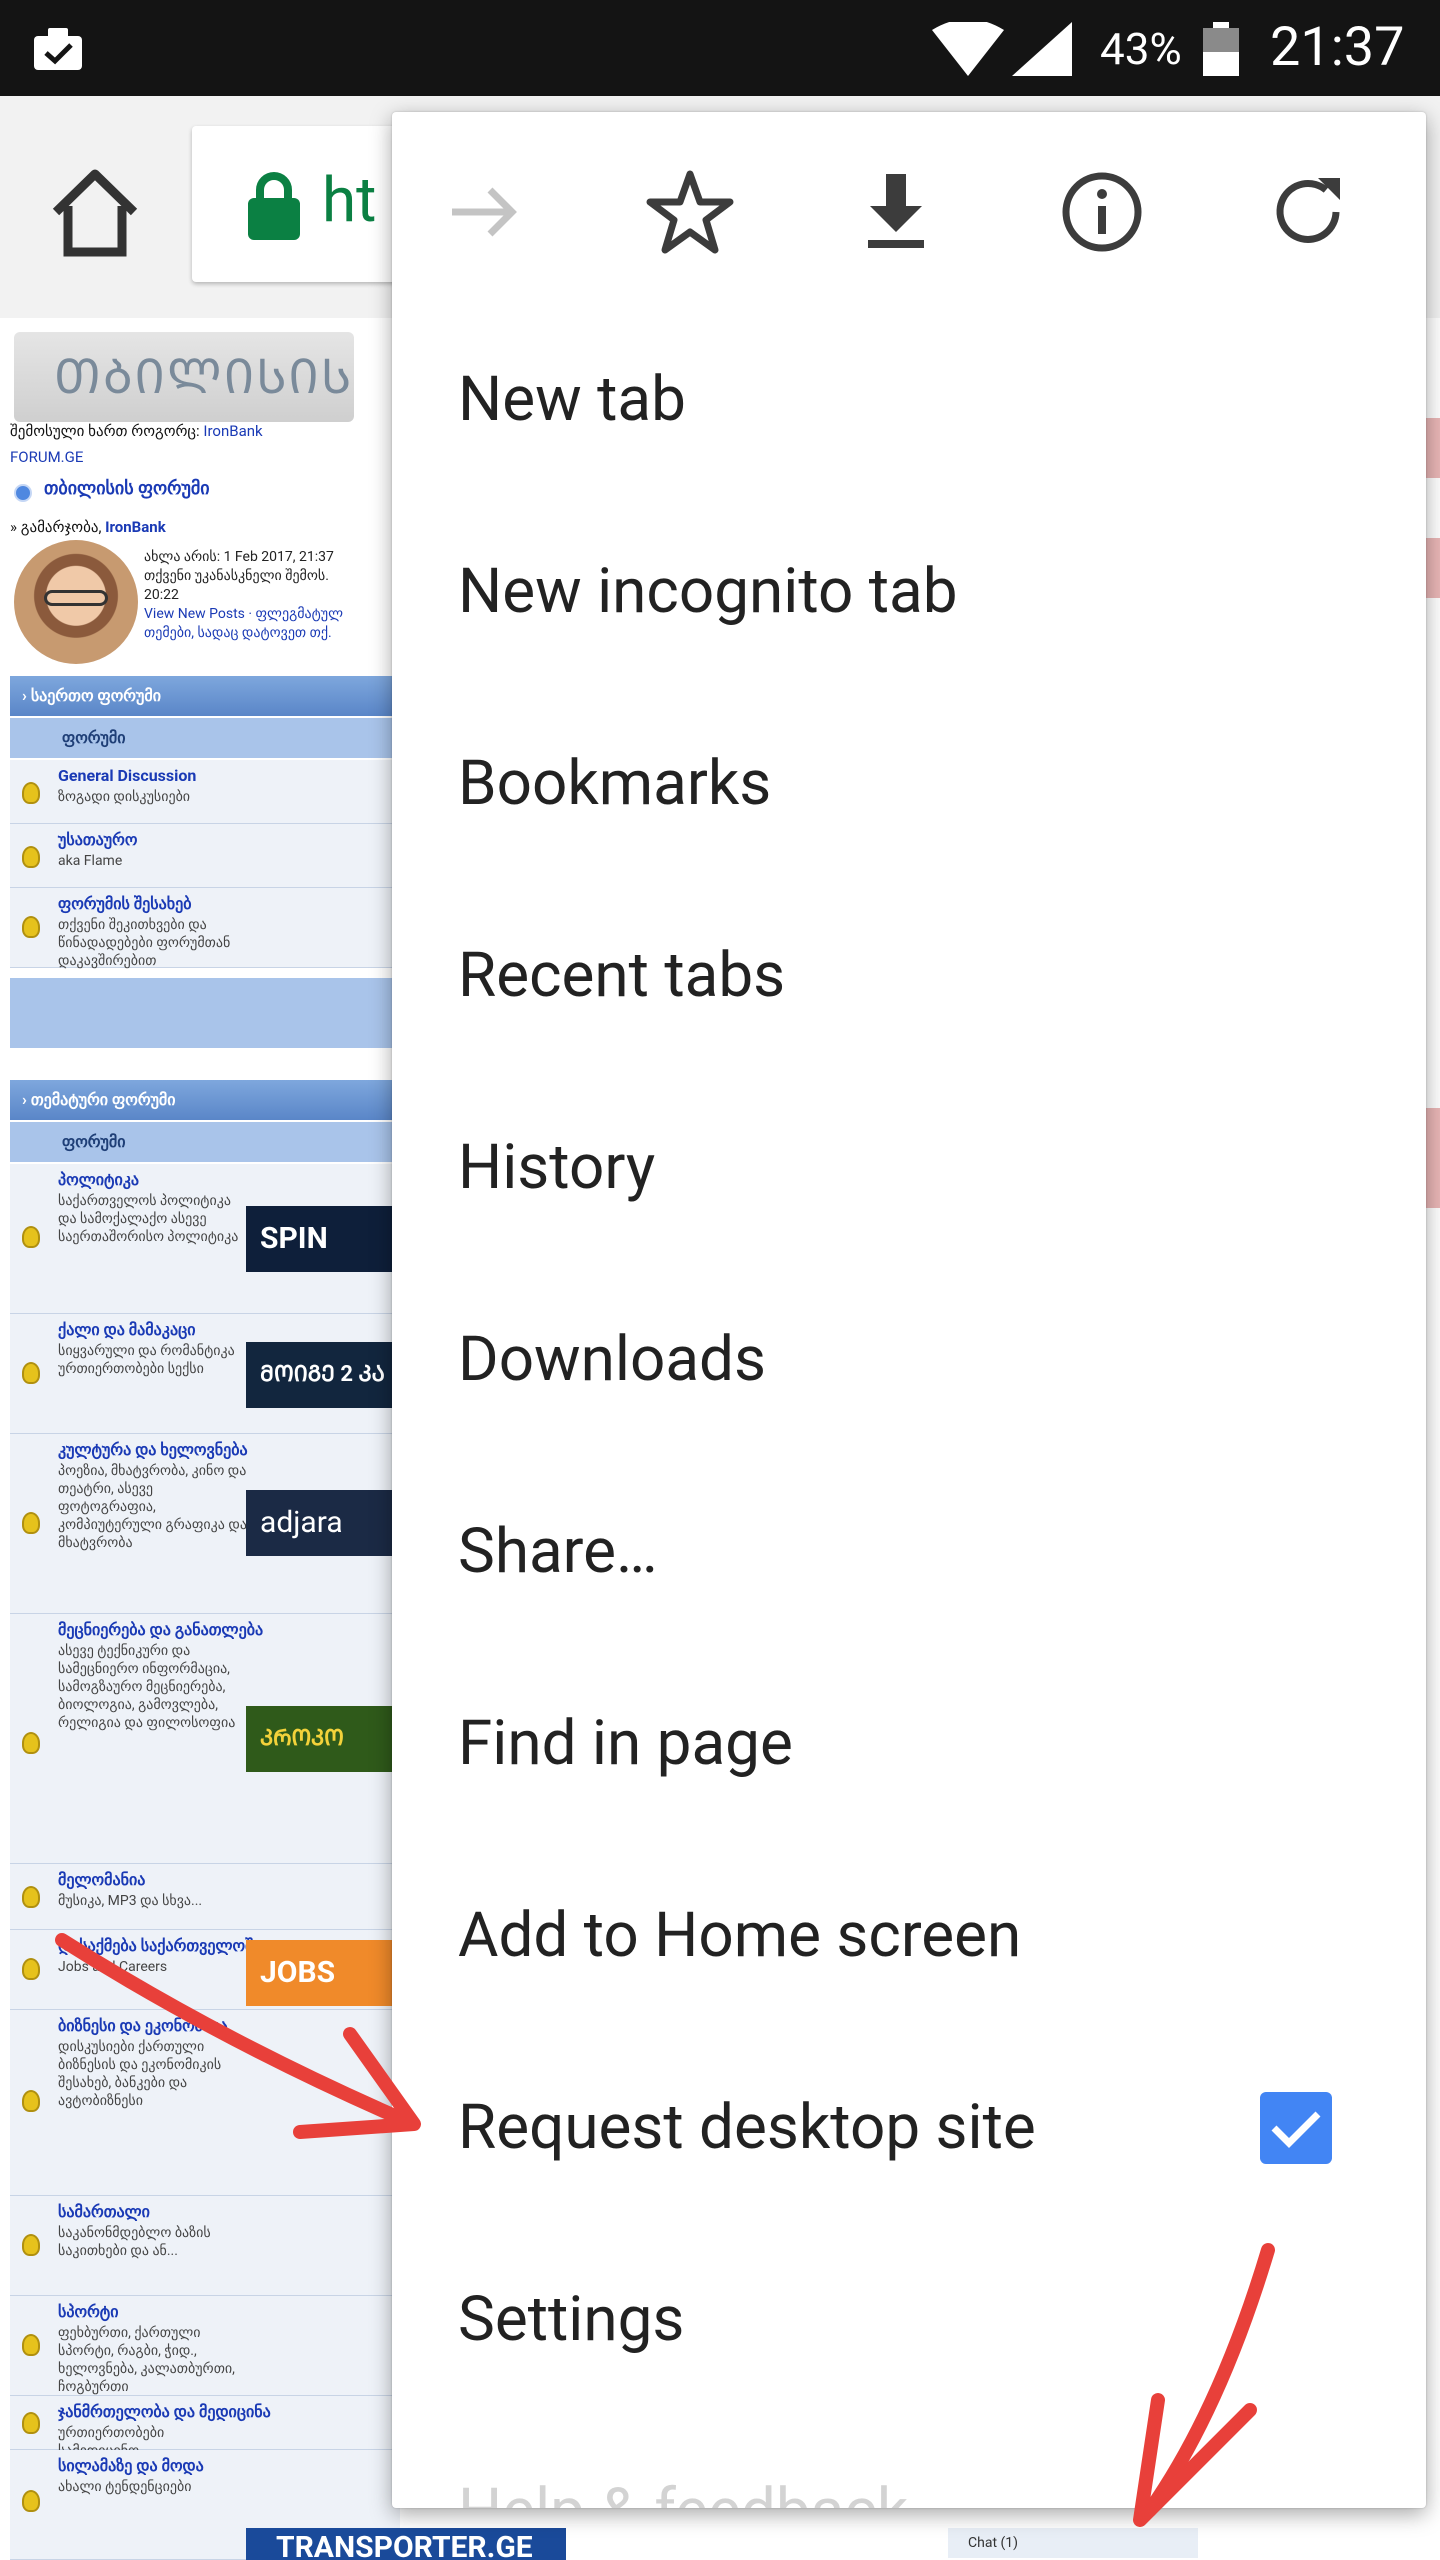 This screenshot has height=2560, width=1440. I want to click on chat-widget: Chat (1), so click(1073, 2543).